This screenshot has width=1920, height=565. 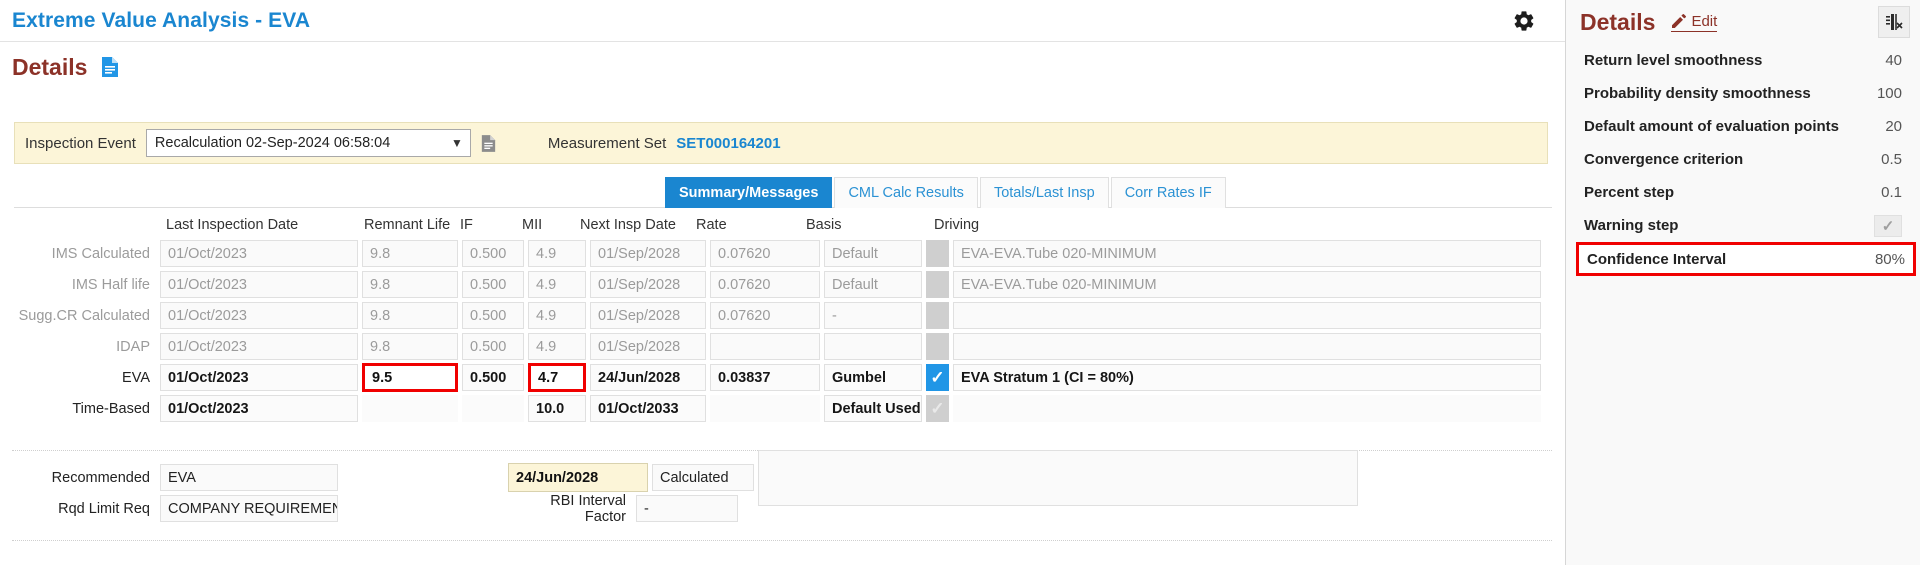 What do you see at coordinates (1694, 22) in the screenshot?
I see `edit-button: Edit` at bounding box center [1694, 22].